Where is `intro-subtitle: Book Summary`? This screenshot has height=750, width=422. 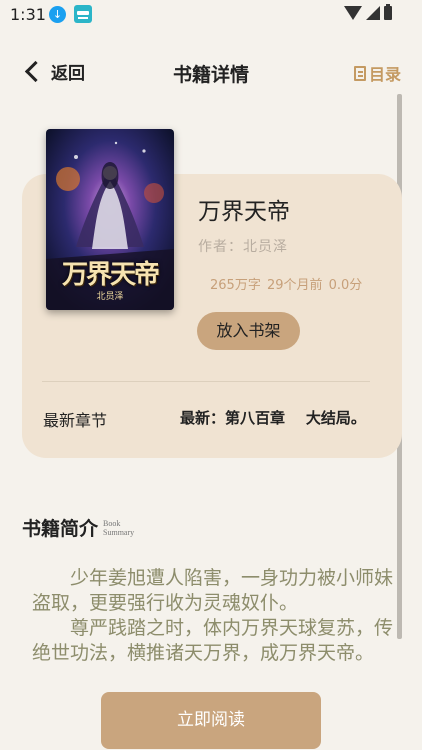 intro-subtitle: Book Summary is located at coordinates (118, 528).